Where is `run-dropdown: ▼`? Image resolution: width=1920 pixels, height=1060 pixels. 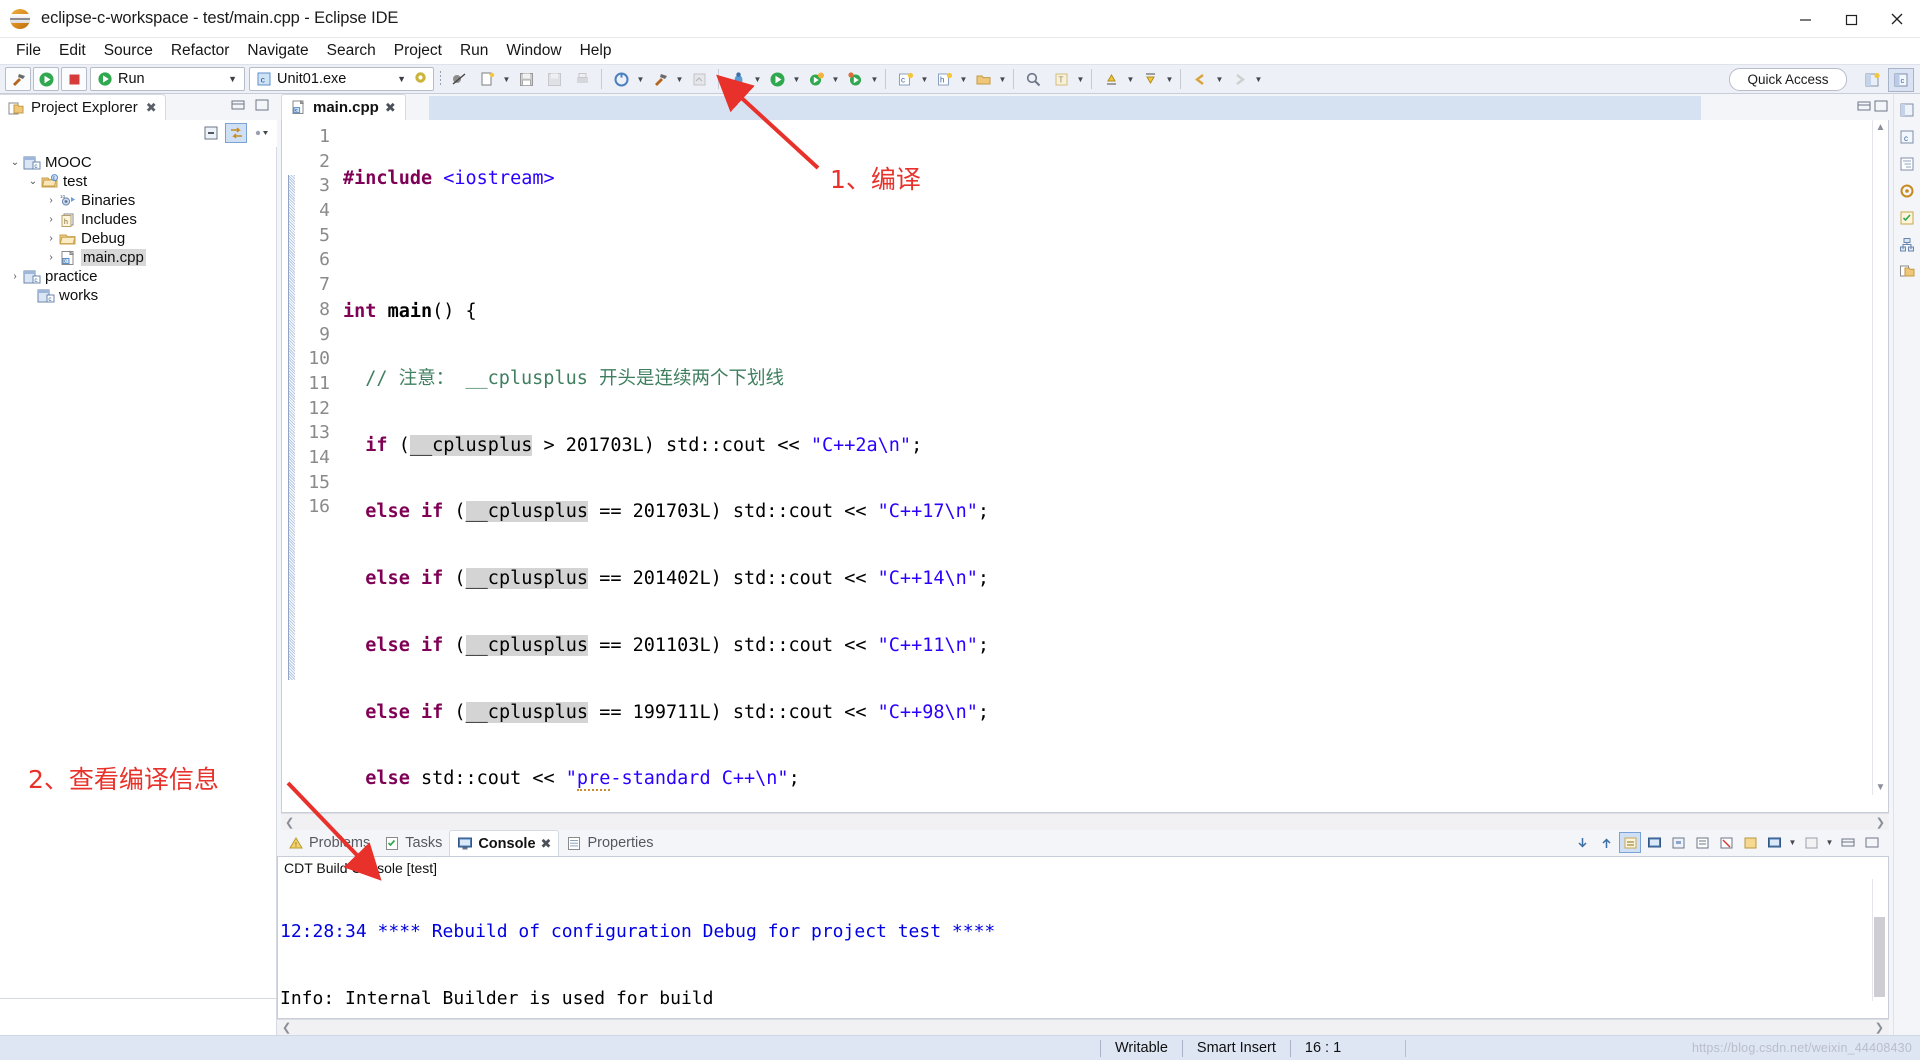 run-dropdown: ▼ is located at coordinates (796, 79).